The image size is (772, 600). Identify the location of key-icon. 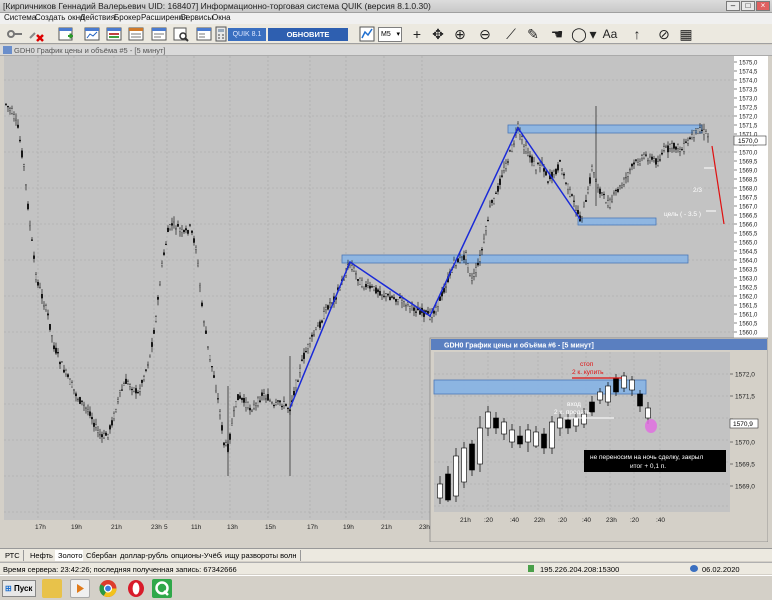
(15, 34).